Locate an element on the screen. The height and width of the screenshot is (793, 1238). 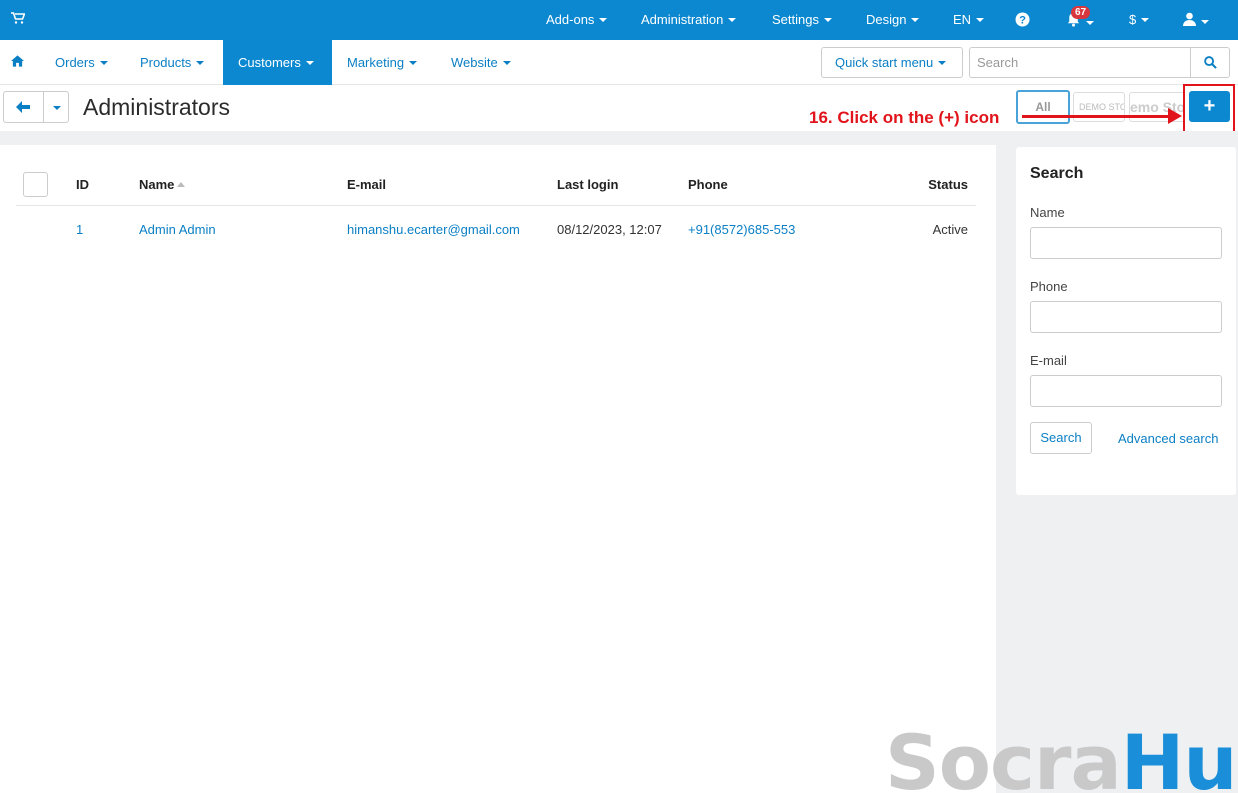
row-last-login: 08/12/2023, 12:07 is located at coordinates (609, 229).